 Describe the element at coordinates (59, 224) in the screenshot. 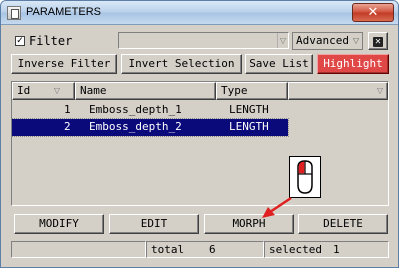

I see `modify-button: MODIFY` at that location.